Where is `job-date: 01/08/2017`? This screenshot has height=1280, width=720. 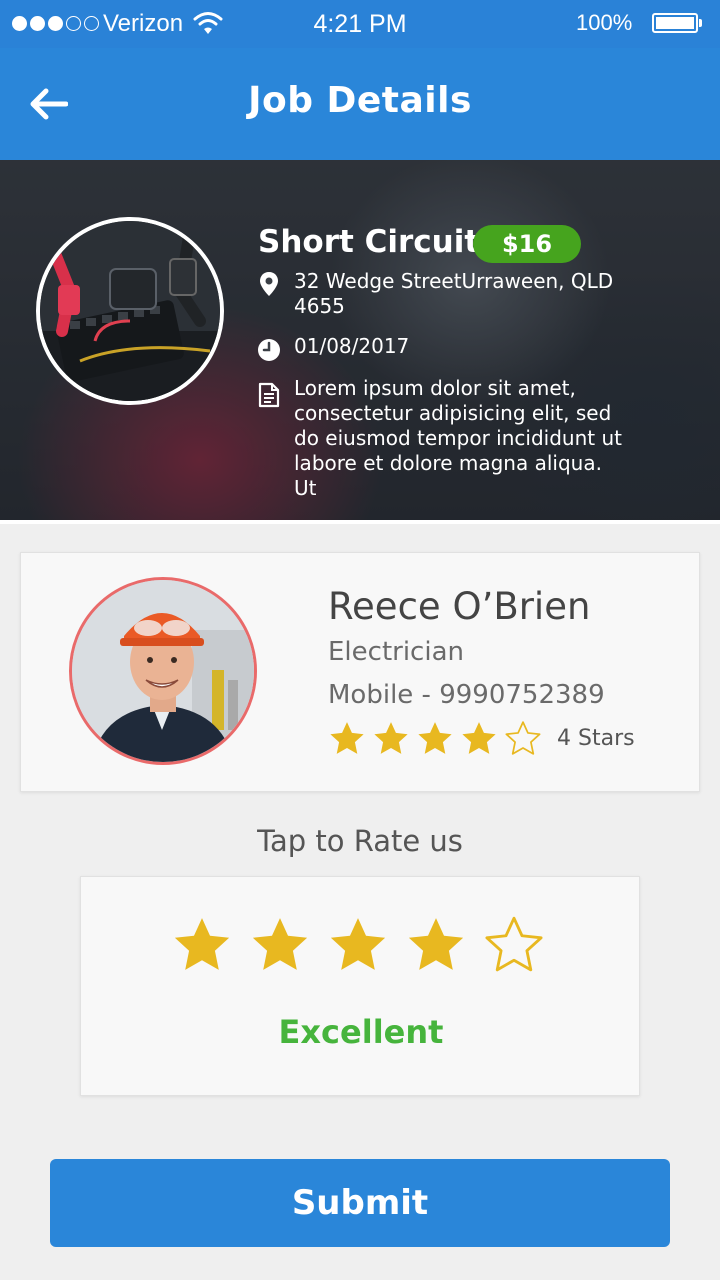
job-date: 01/08/2017 is located at coordinates (352, 346).